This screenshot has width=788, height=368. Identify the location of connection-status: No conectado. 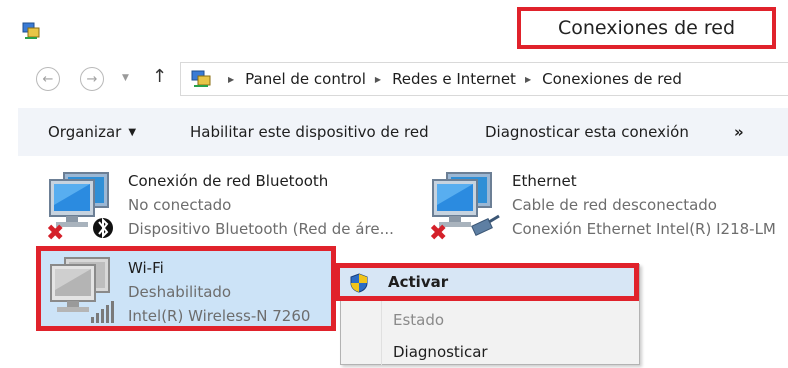
(180, 205).